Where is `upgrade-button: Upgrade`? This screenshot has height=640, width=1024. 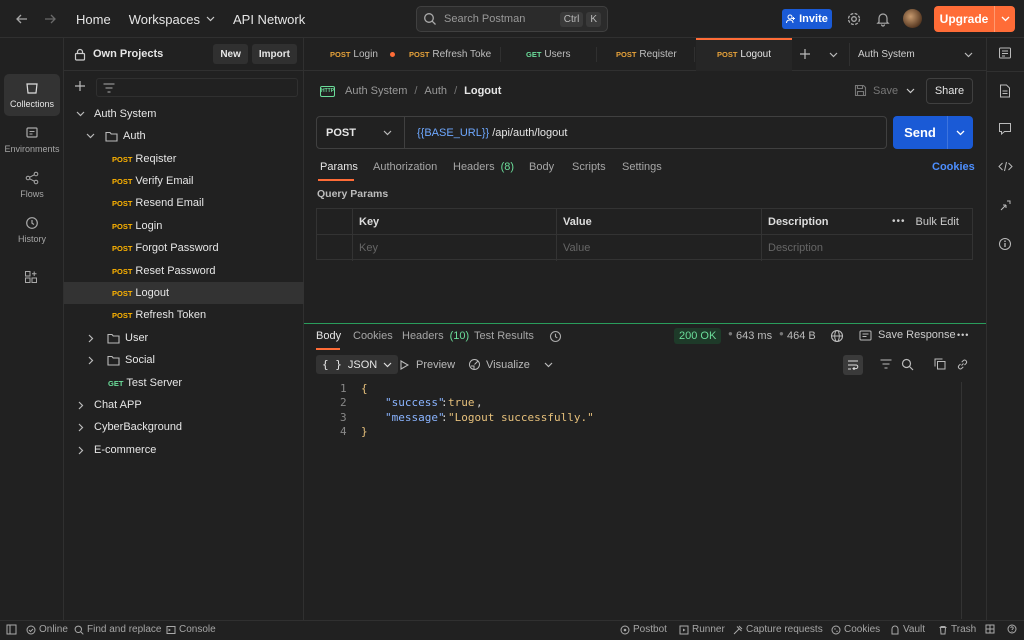 upgrade-button: Upgrade is located at coordinates (974, 19).